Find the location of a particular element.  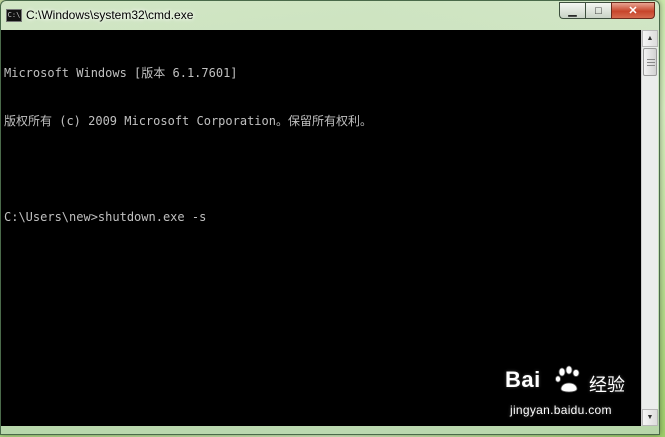

scroll-thumb is located at coordinates (650, 62).